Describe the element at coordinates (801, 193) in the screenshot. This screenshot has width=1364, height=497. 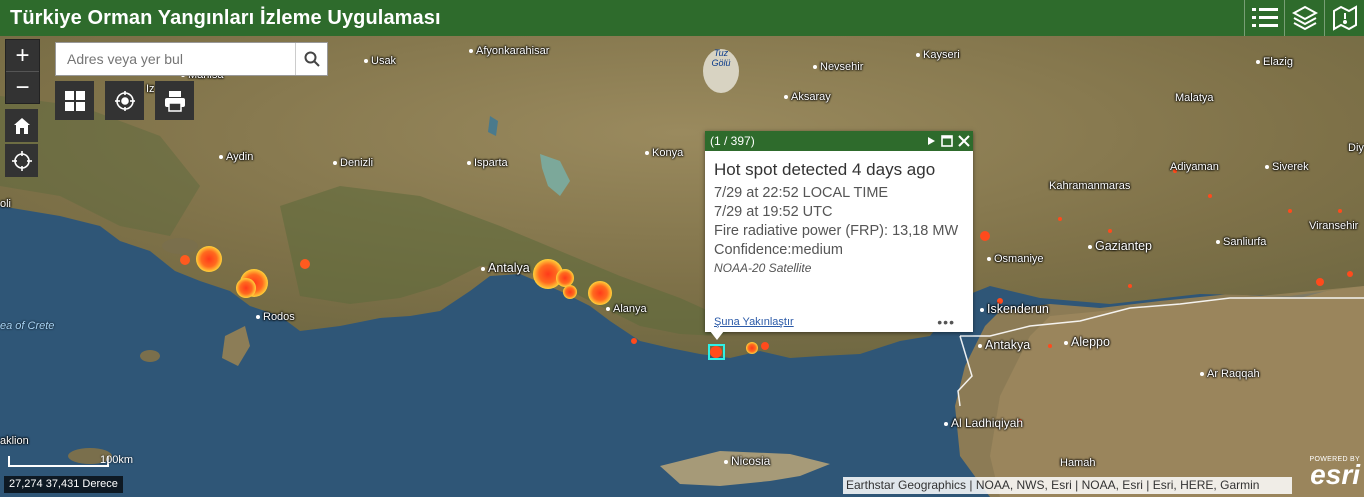
I see `popup-local-time: 7/29 at 22:52 LOCAL TIME` at that location.